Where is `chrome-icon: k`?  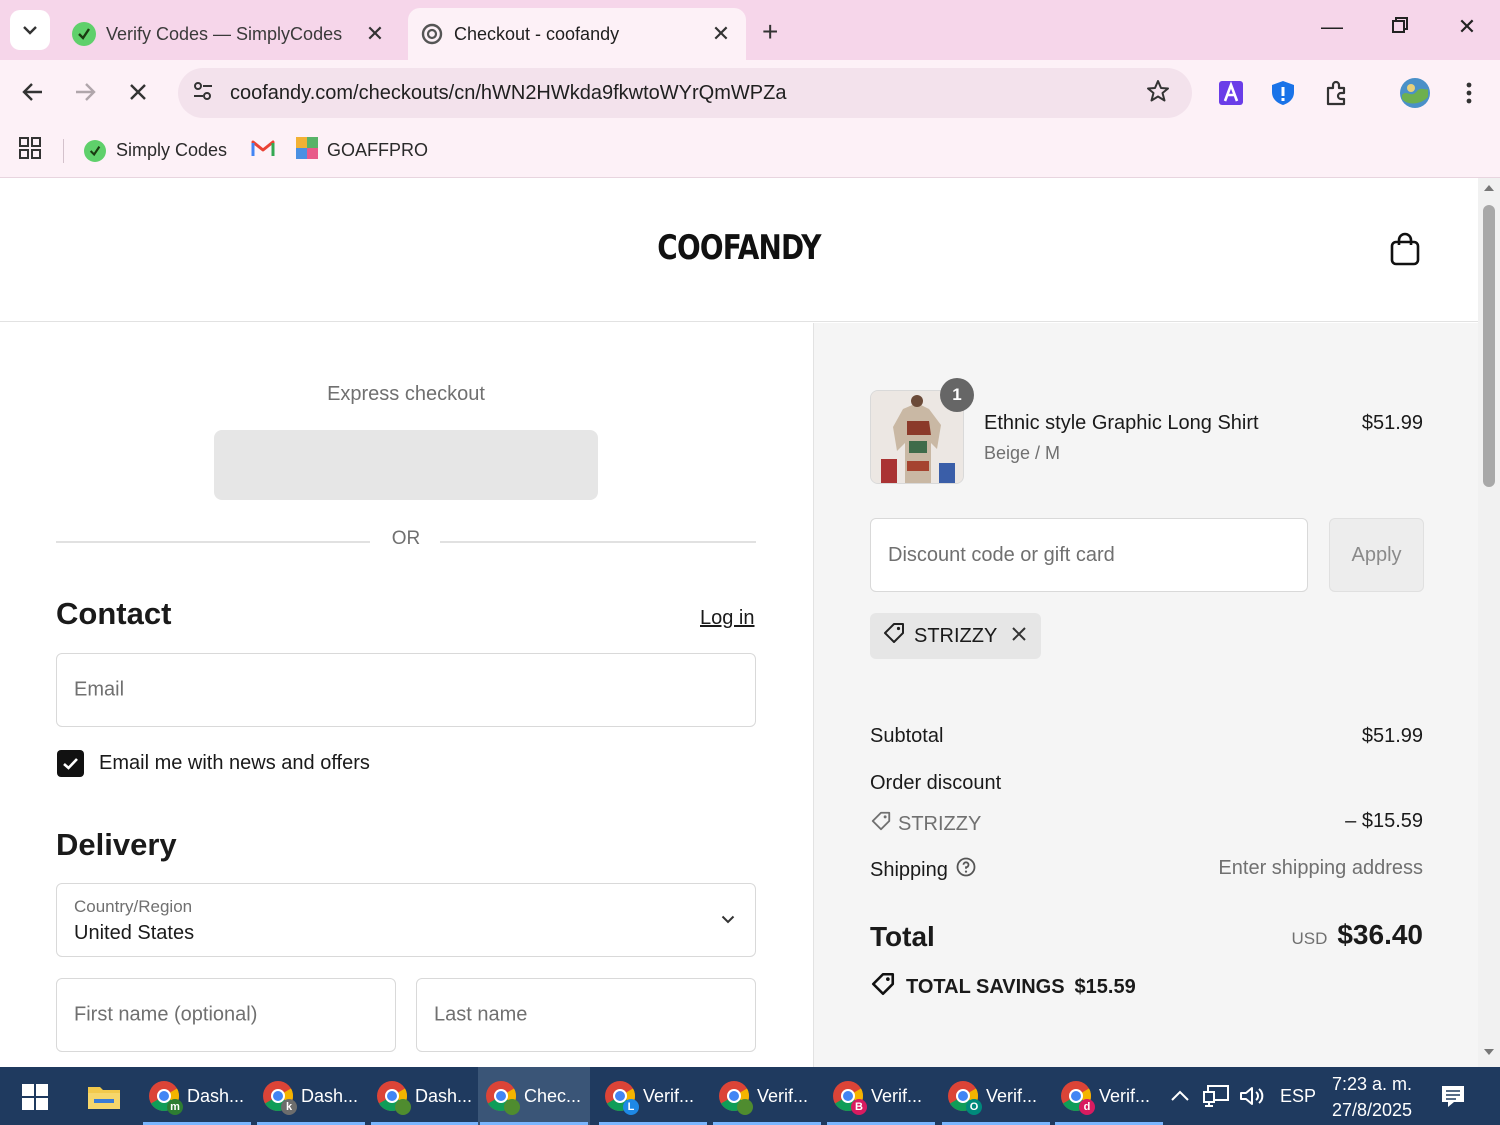
chrome-icon: k is located at coordinates (279, 1097).